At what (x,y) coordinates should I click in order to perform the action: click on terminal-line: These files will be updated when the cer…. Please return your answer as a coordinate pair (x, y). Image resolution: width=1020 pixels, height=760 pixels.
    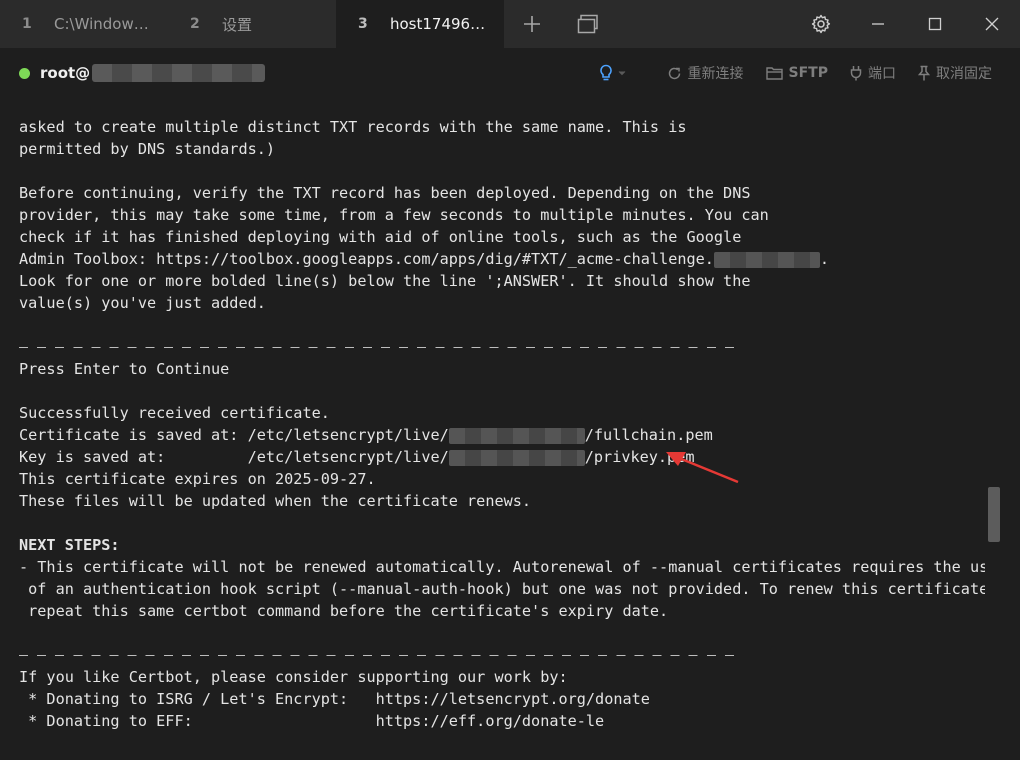
    Looking at the image, I should click on (275, 501).